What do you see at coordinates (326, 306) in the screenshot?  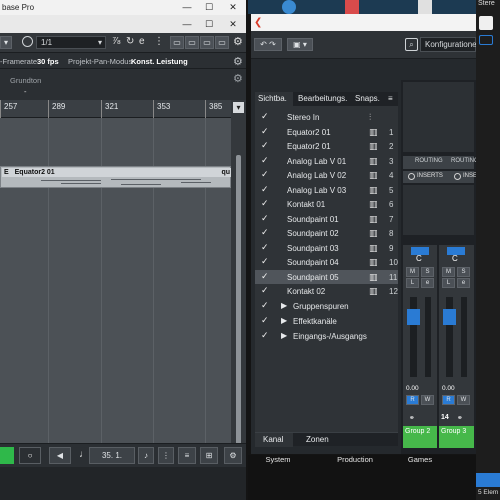 I see `list-item-group: ✓ ▶ Gruppenspuren` at bounding box center [326, 306].